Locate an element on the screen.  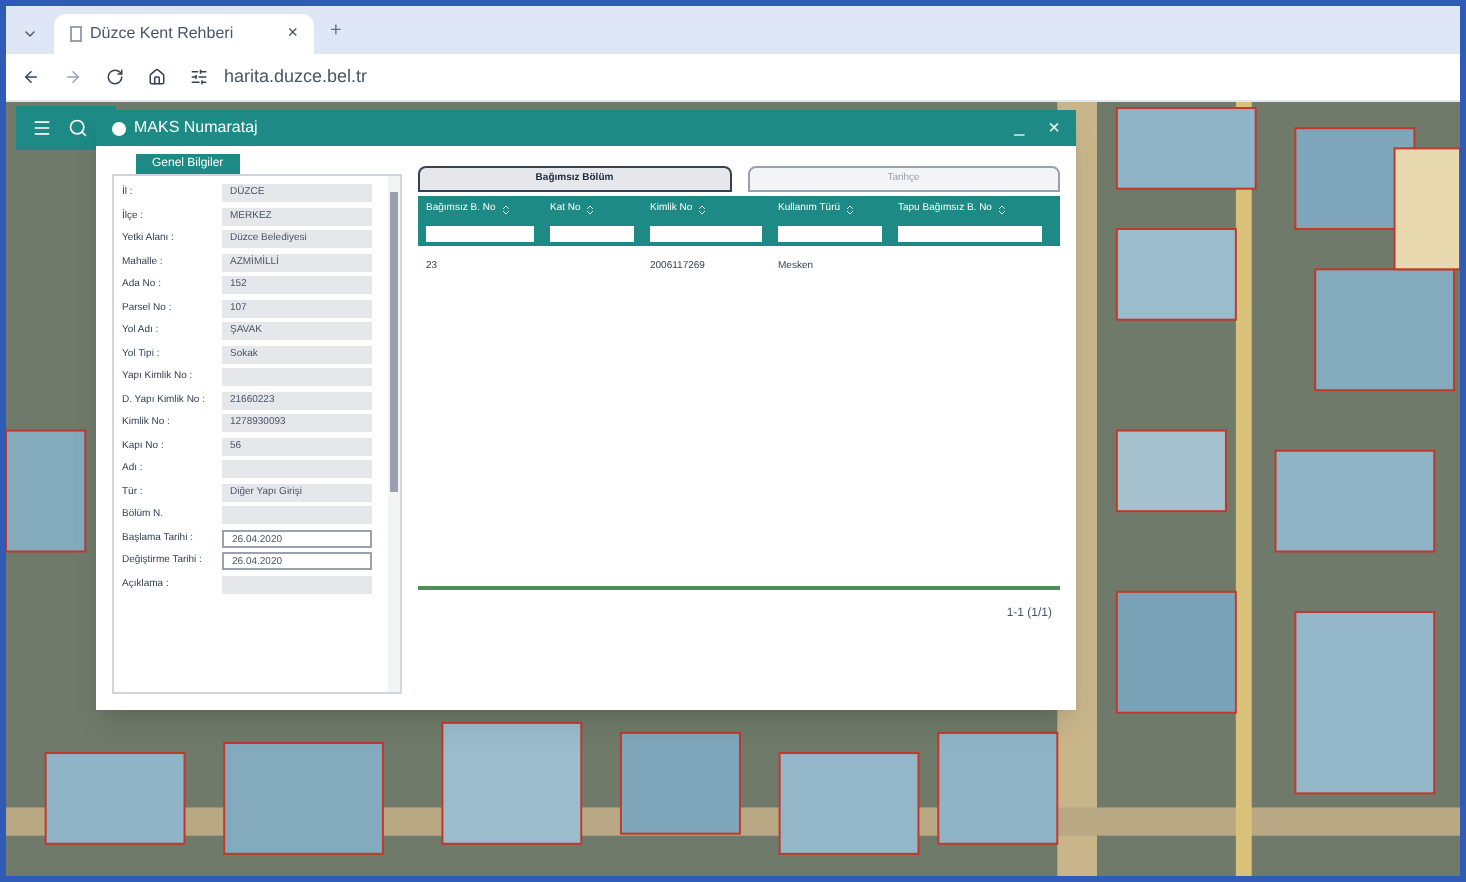
tab-close-button: × is located at coordinates (292, 34).